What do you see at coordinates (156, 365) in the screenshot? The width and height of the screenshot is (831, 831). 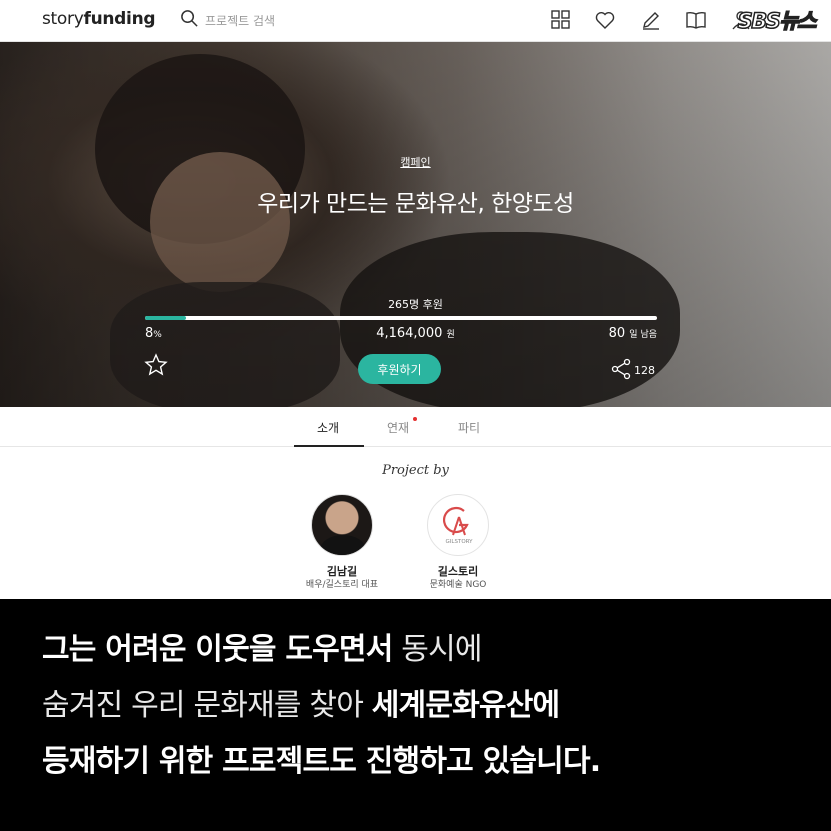 I see `star-icon` at bounding box center [156, 365].